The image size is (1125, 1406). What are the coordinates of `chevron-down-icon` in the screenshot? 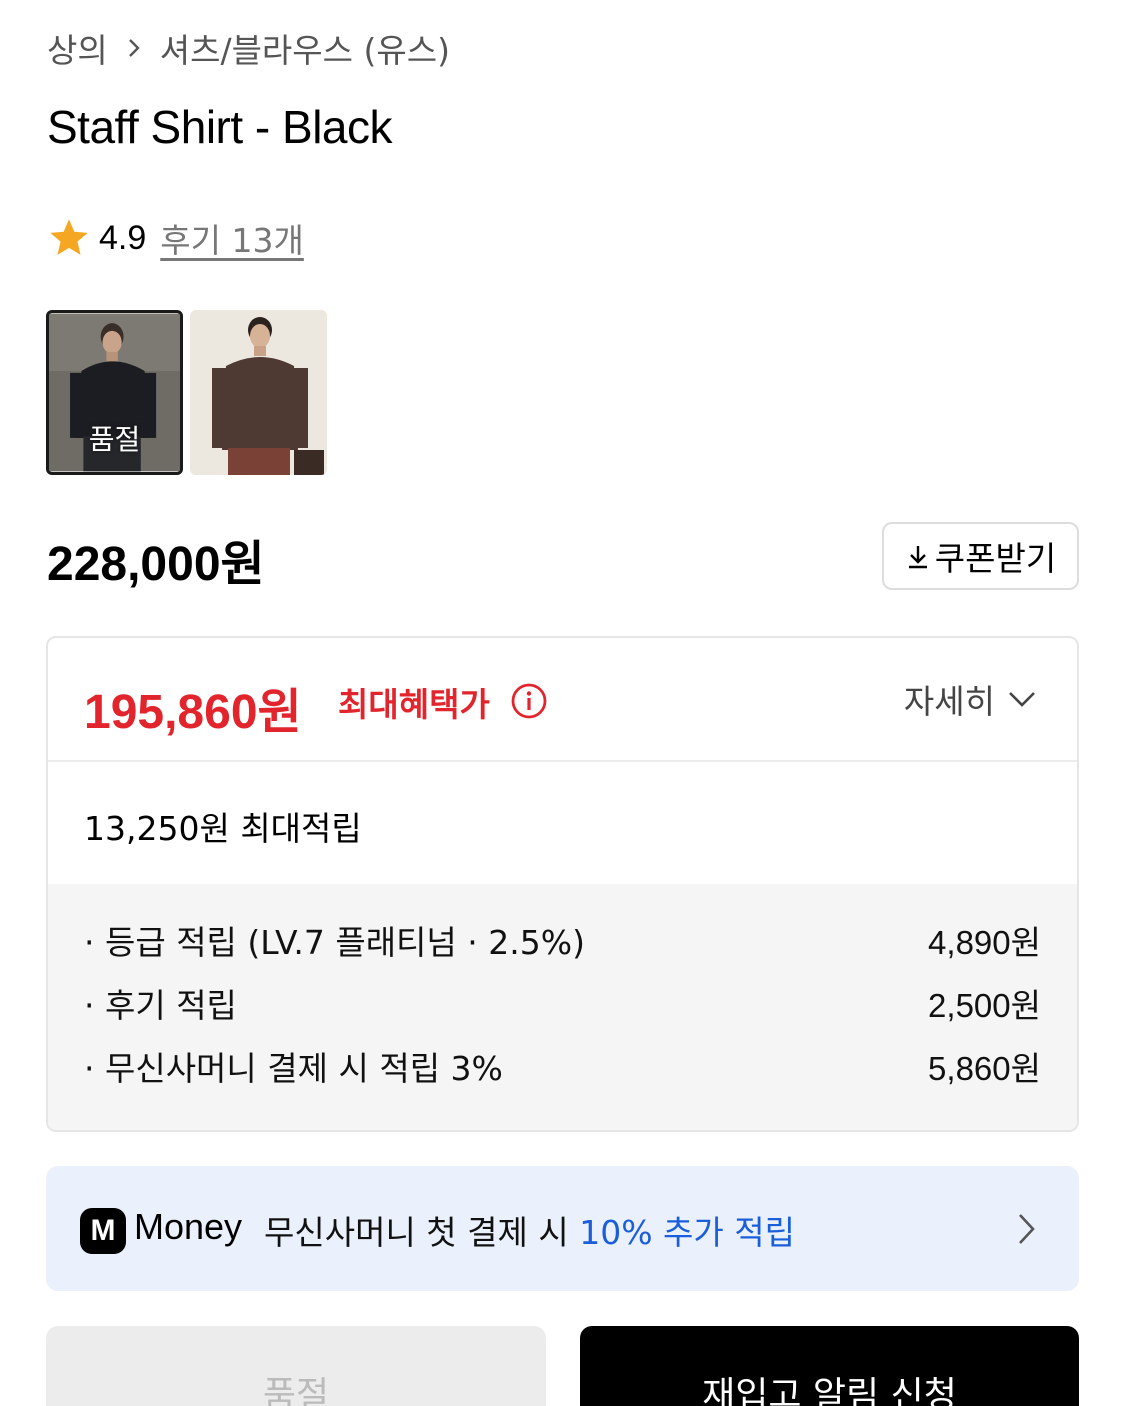 It's located at (1022, 699).